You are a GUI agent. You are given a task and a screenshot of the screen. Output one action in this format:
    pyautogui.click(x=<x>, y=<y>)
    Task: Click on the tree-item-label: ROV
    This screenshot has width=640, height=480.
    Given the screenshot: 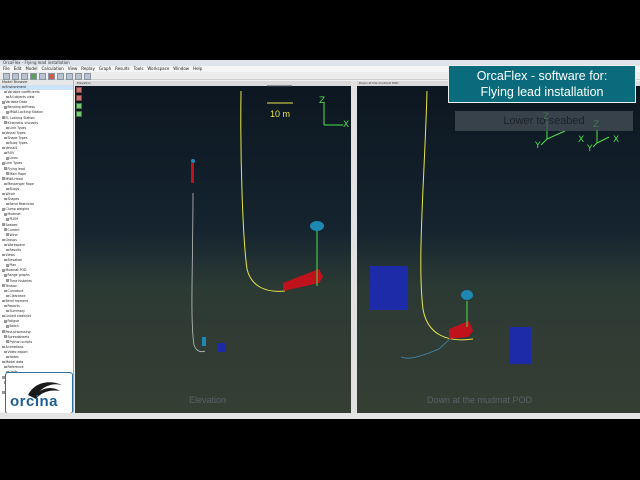 What is the action you would take?
    pyautogui.click(x=11, y=153)
    